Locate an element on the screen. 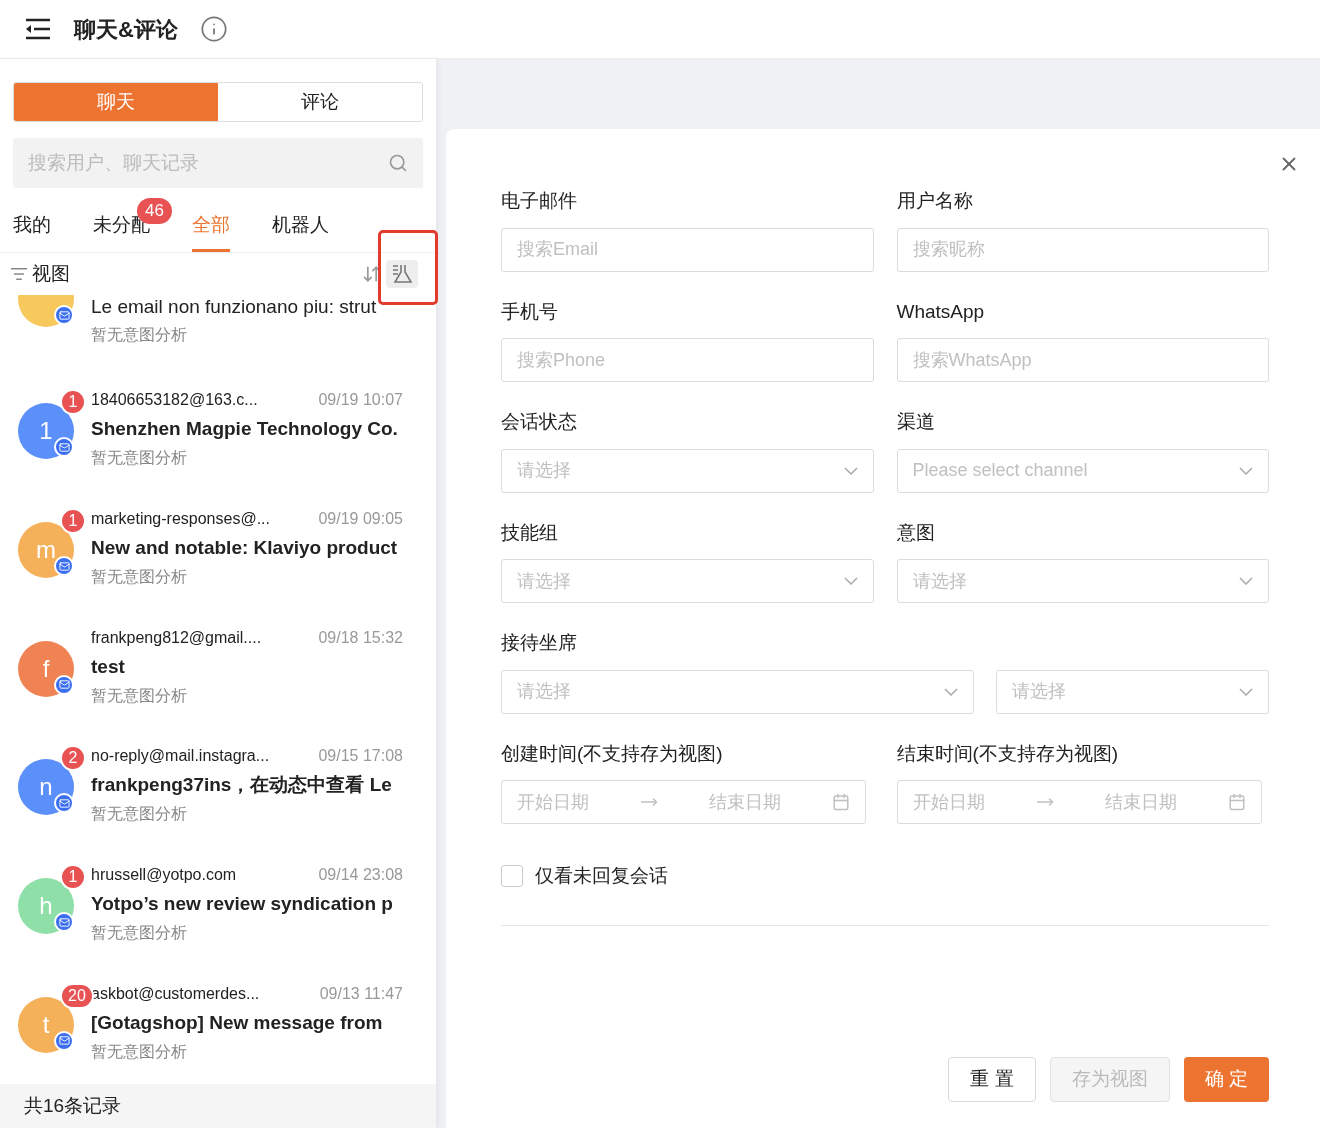  field-label: 渠道 is located at coordinates (916, 422).